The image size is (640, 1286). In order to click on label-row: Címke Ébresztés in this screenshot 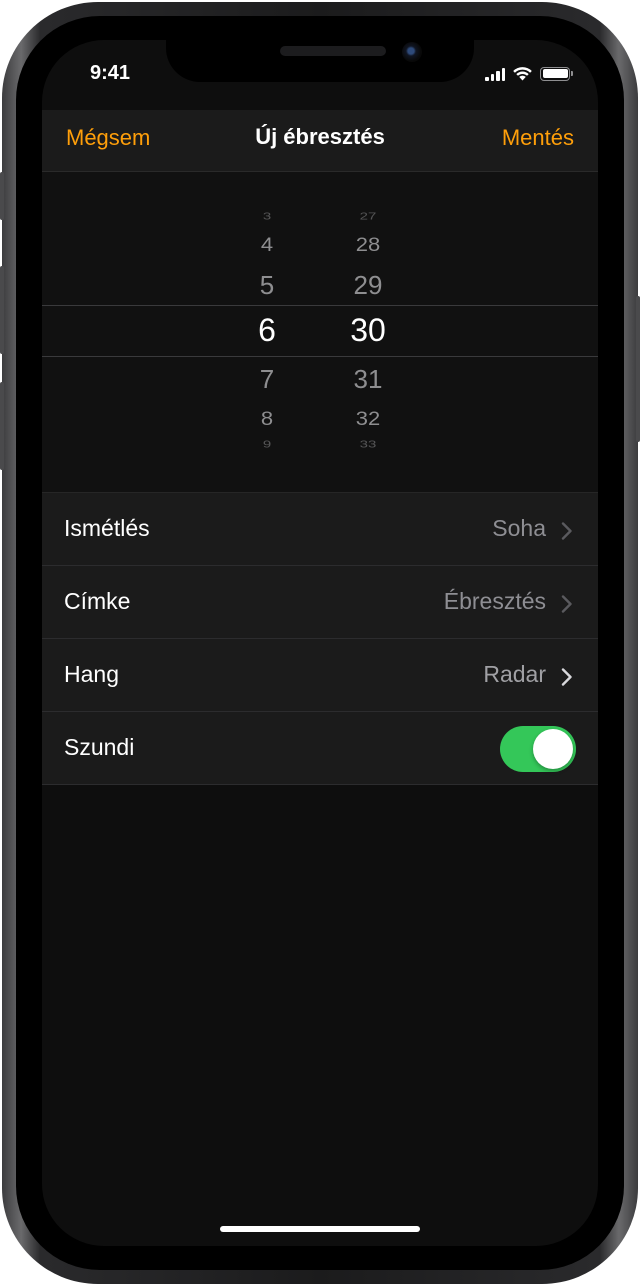, I will do `click(320, 602)`.